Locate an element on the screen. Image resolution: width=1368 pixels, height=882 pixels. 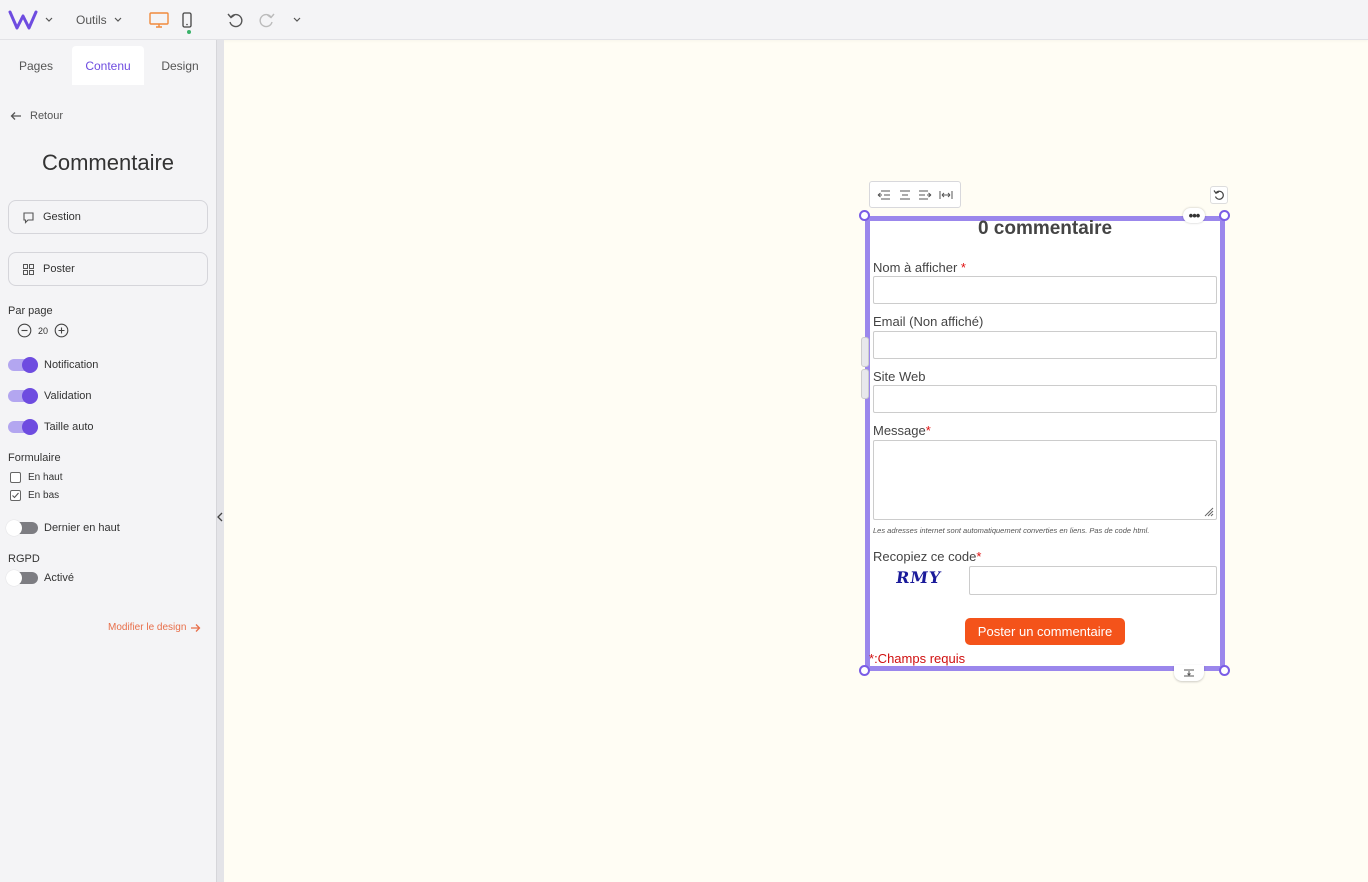
undo-icon is located at coordinates (235, 20).